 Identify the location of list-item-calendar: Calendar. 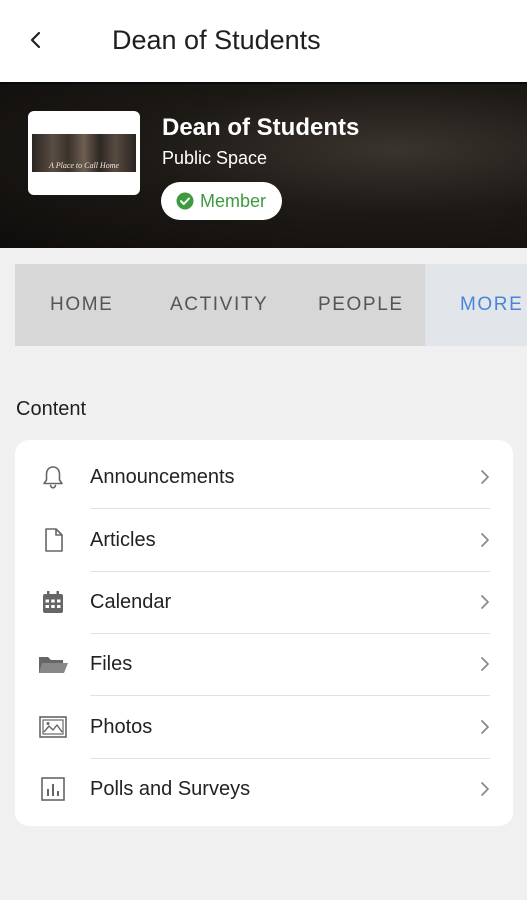
(264, 602).